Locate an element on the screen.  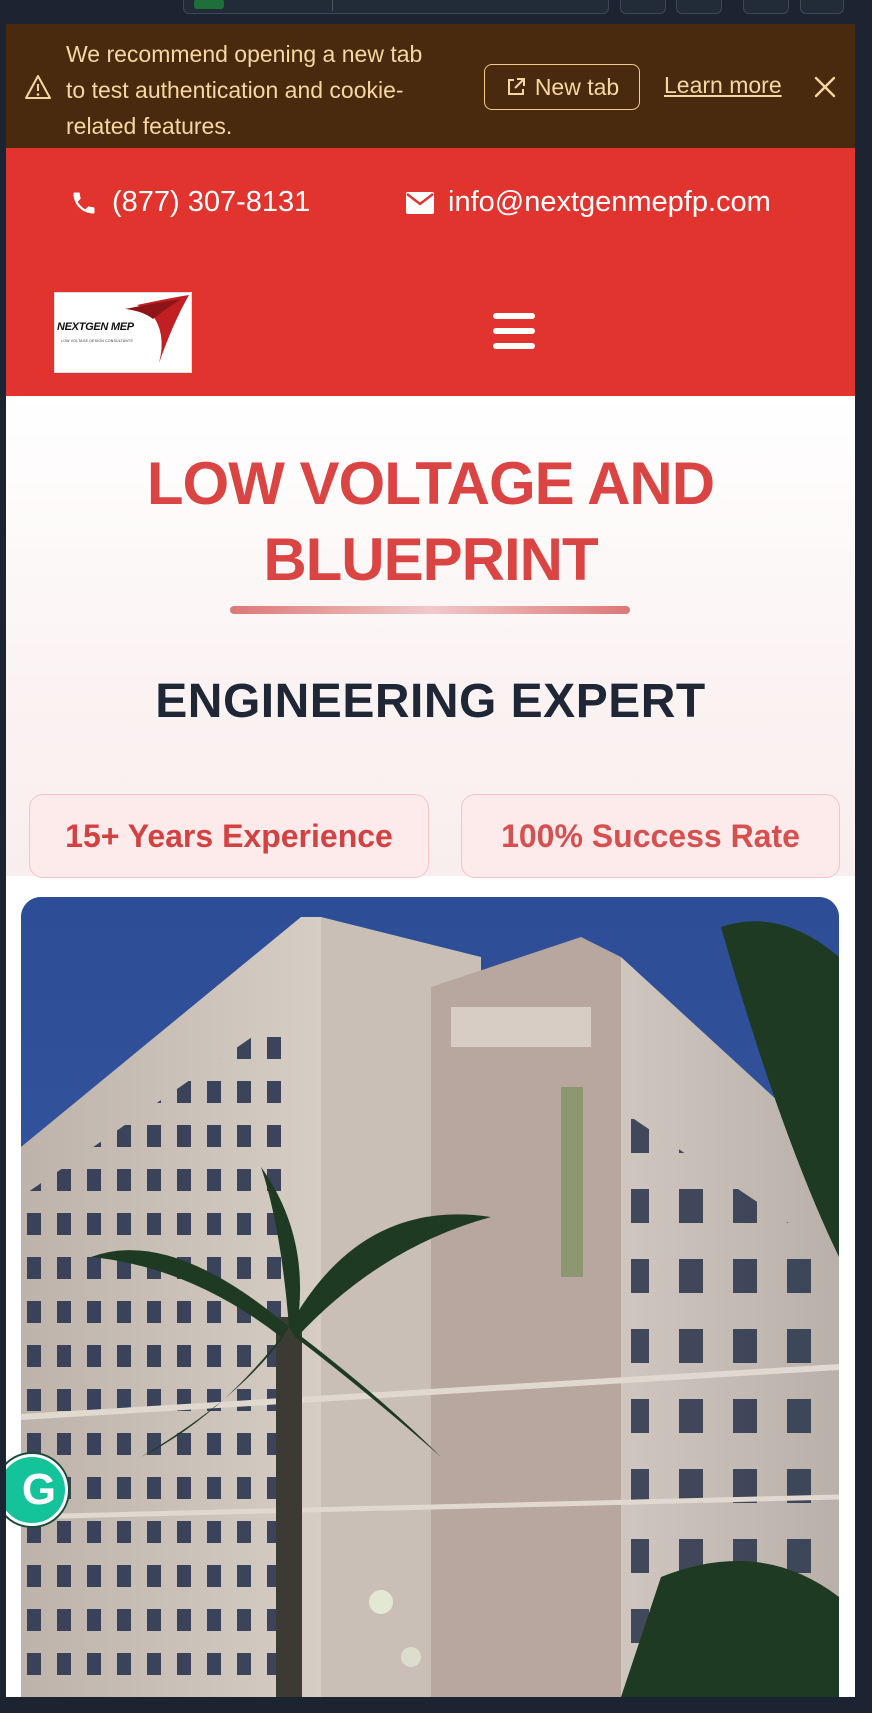
external-link-icon is located at coordinates (516, 86).